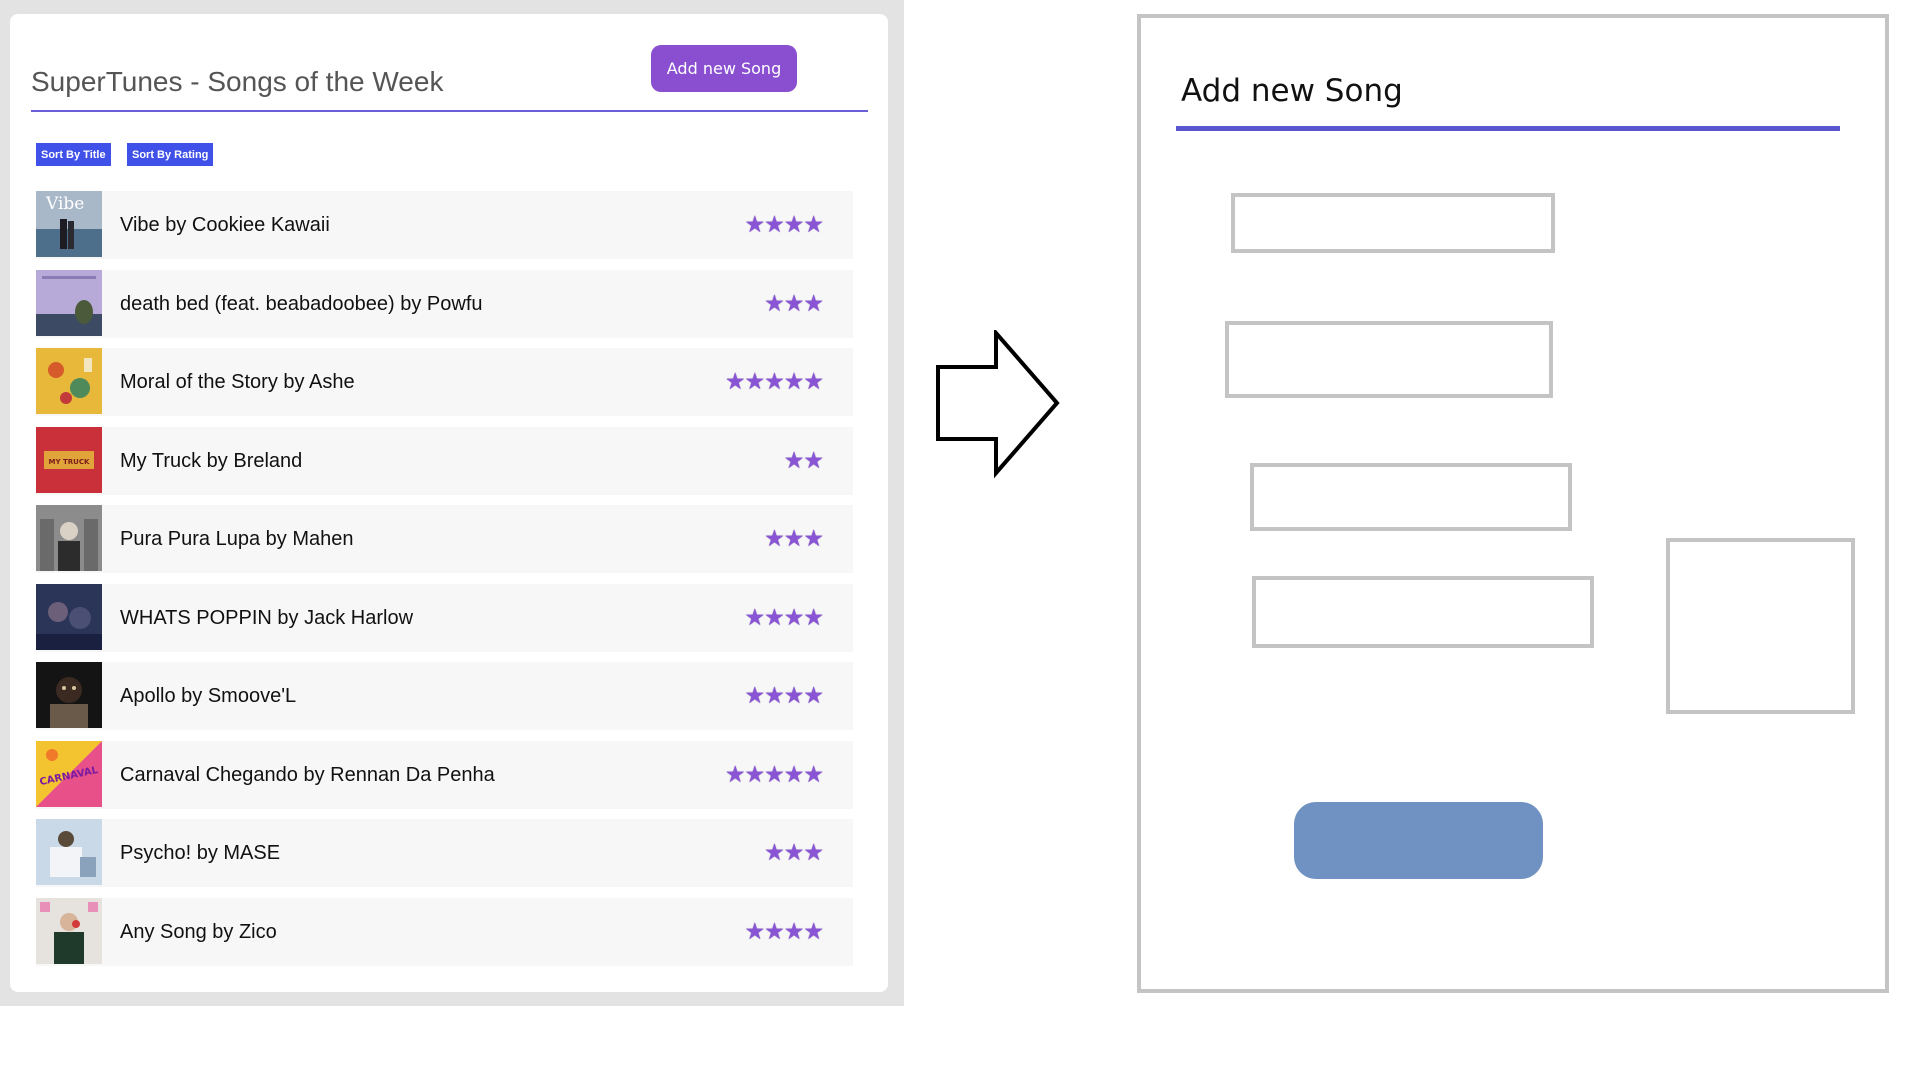 The height and width of the screenshot is (1080, 1920). What do you see at coordinates (1411, 497) in the screenshot?
I see `rating-input` at bounding box center [1411, 497].